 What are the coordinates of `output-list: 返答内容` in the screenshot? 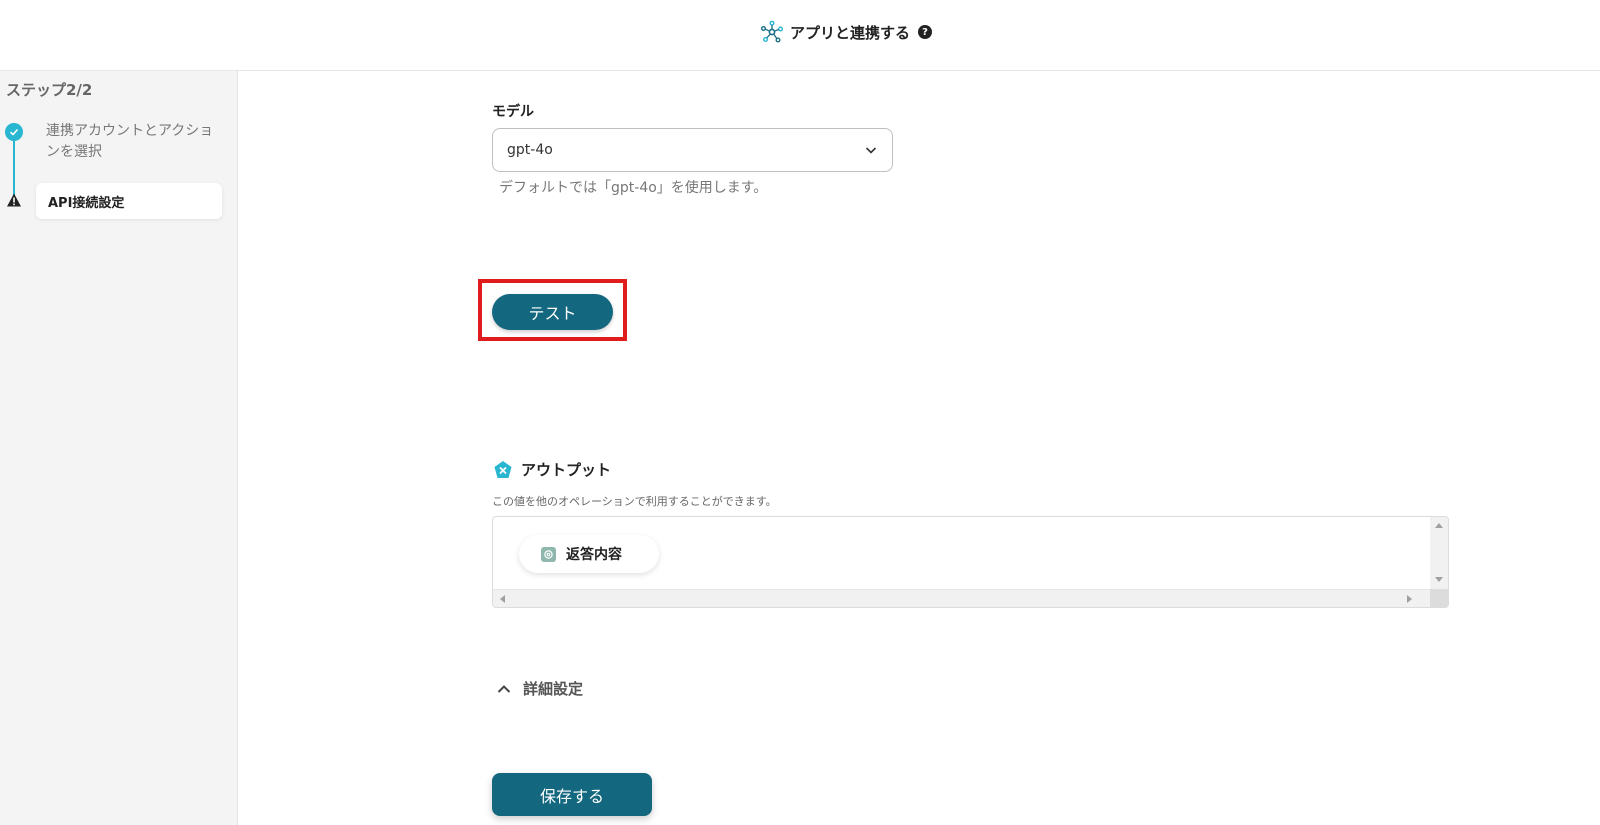 It's located at (970, 562).